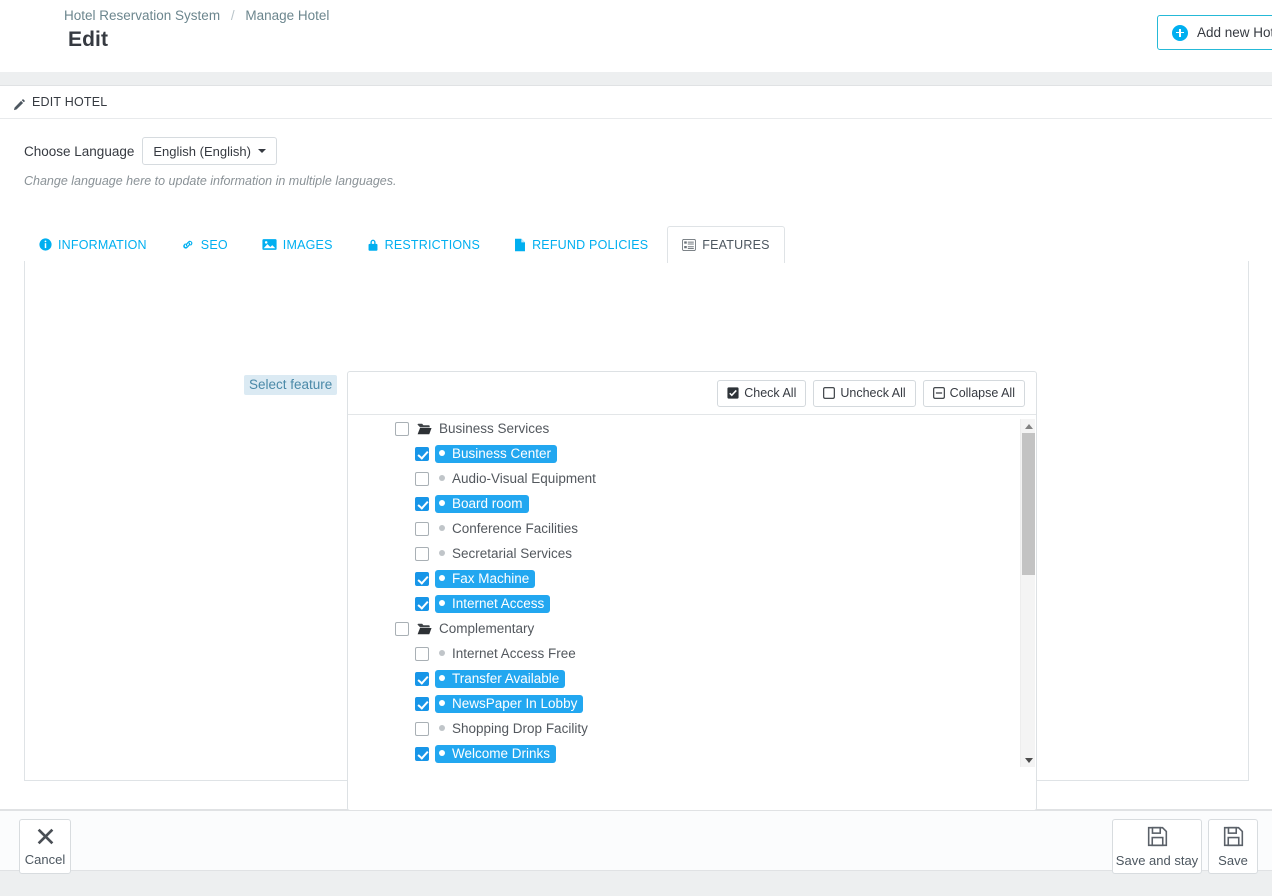  I want to click on tab-features: FEATURES, so click(726, 244).